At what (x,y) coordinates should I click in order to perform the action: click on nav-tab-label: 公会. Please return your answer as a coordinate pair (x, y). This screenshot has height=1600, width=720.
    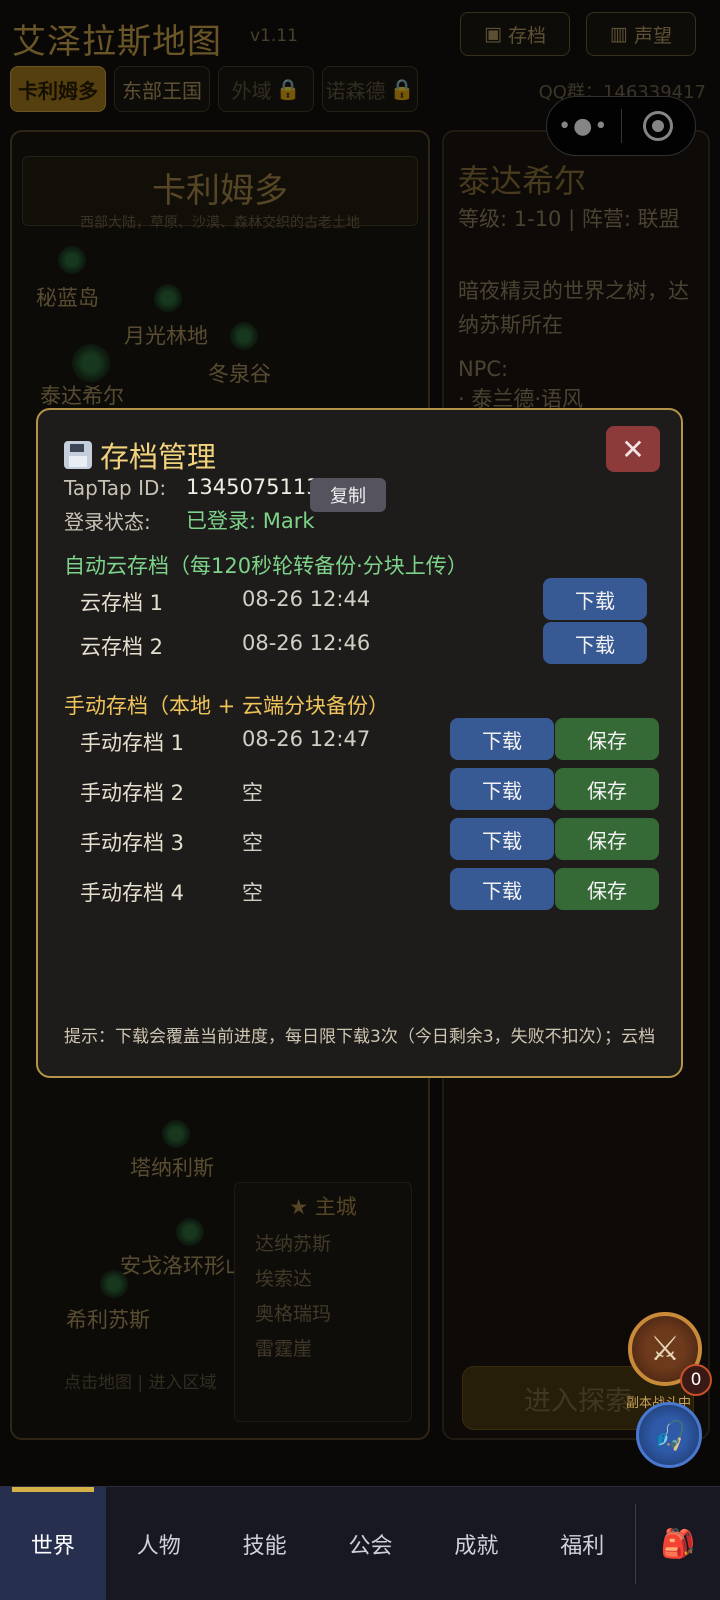
    Looking at the image, I should click on (370, 1546).